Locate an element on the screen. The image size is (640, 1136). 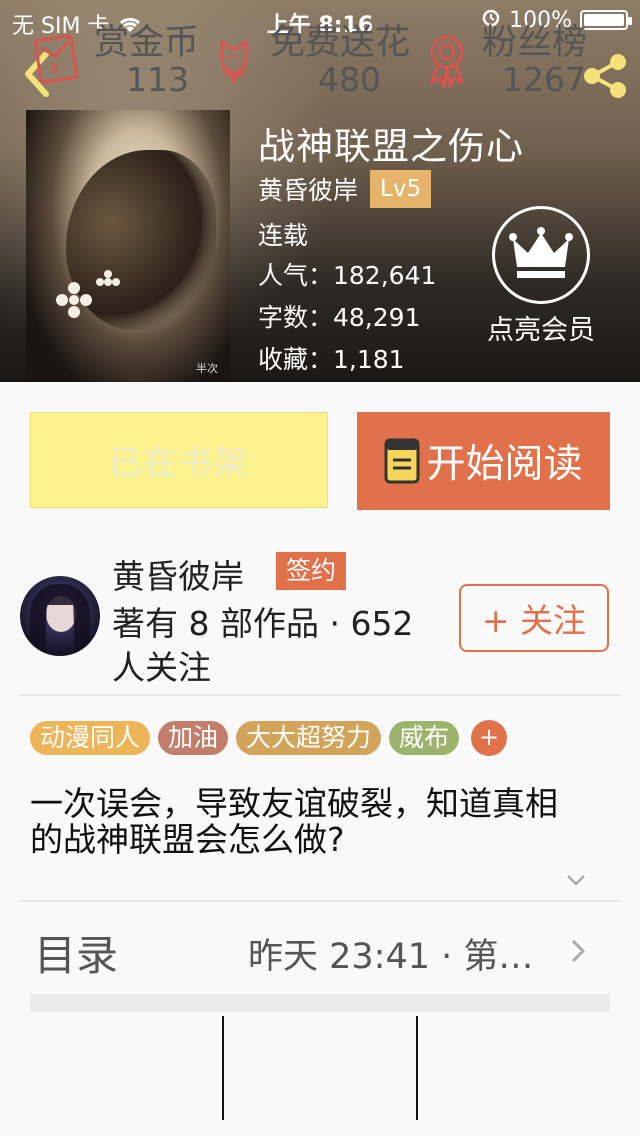
tag-item: 威布 is located at coordinates (424, 738).